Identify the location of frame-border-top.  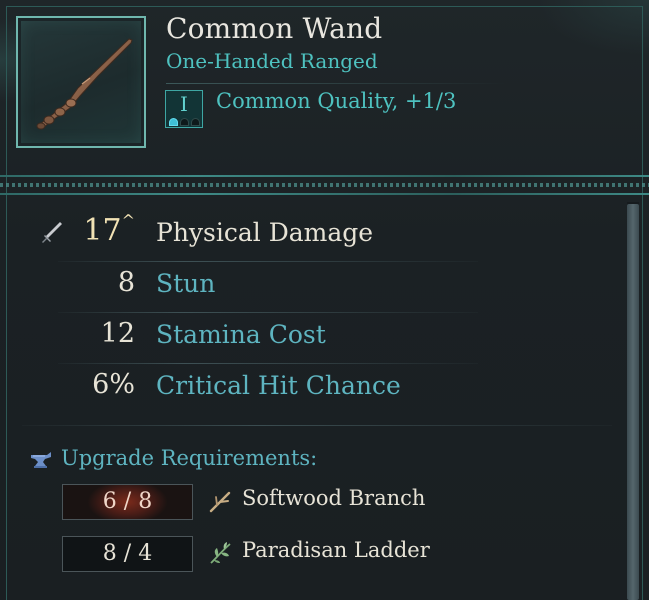
(324, 6).